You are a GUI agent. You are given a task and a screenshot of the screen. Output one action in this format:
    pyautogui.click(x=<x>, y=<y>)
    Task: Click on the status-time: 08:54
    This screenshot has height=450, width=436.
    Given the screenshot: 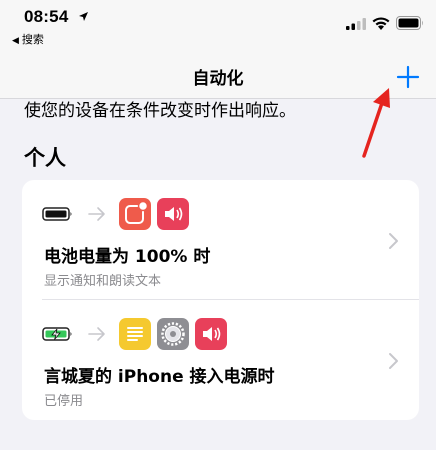 What is the action you would take?
    pyautogui.click(x=46, y=16)
    